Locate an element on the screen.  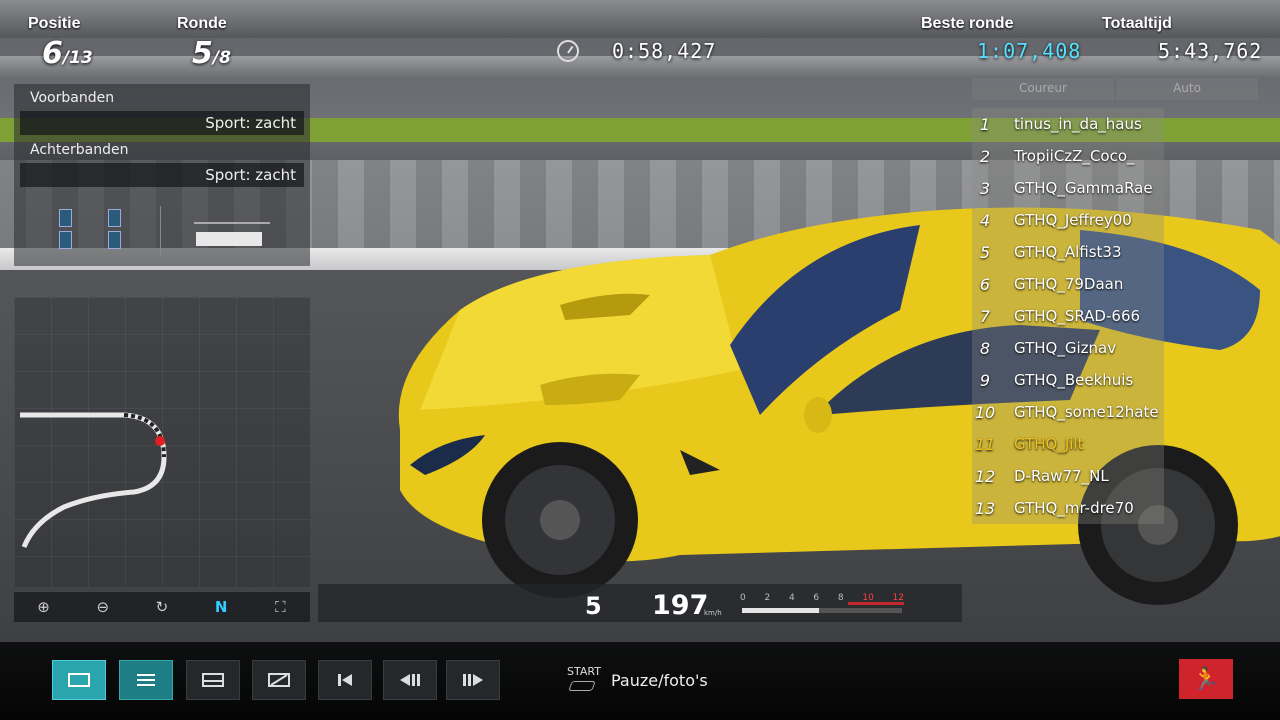
front-tyre-value: Sport: zacht is located at coordinates (250, 123).